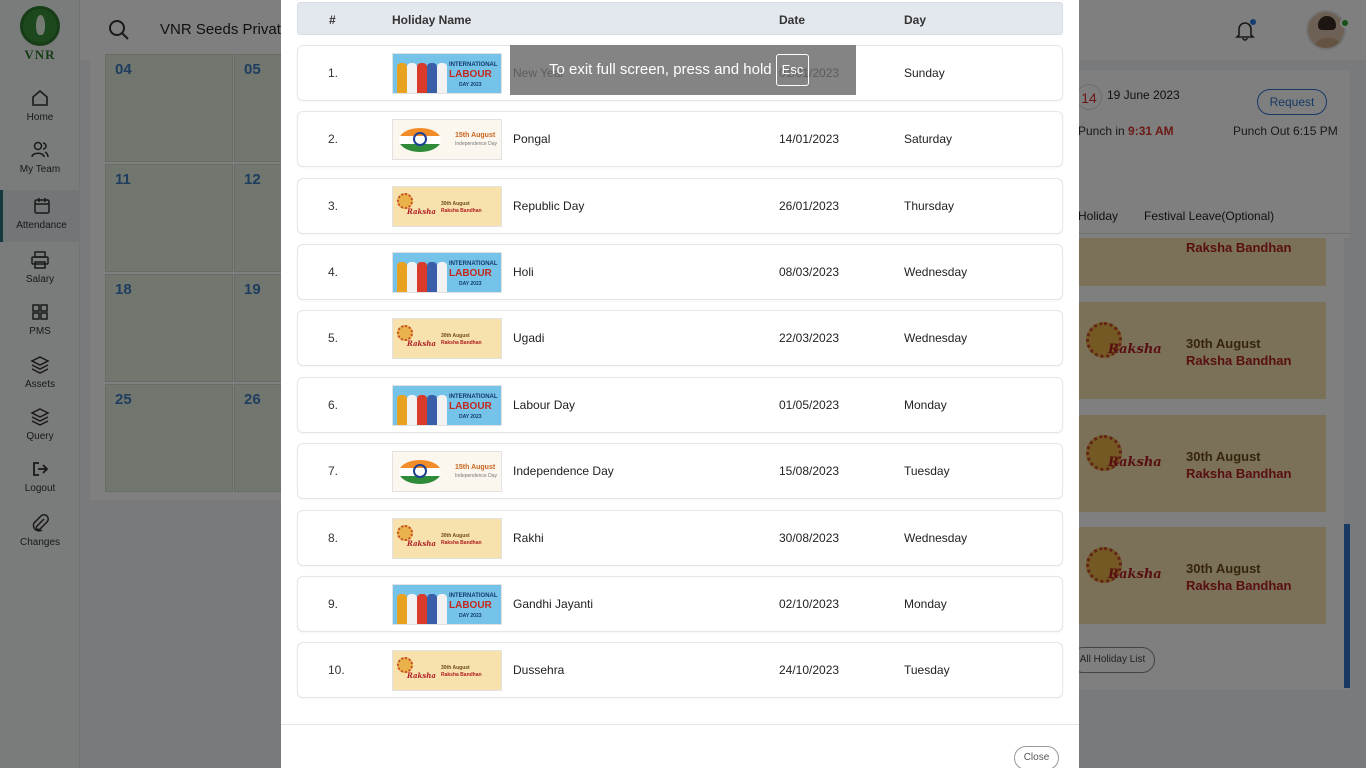  I want to click on column-header-holiday-name: Holiday Name, so click(432, 20).